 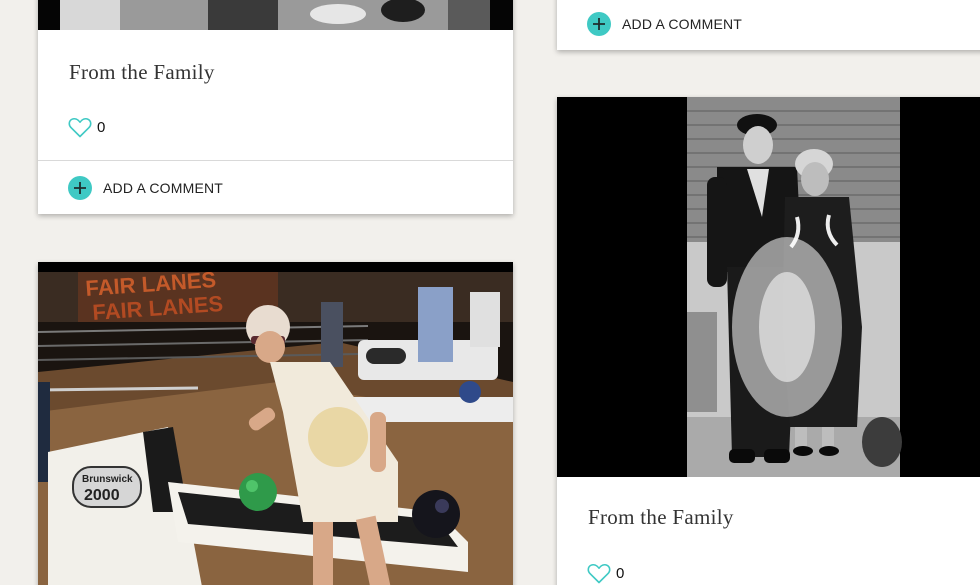 I want to click on svg-text: Brunswick, so click(x=107, y=479).